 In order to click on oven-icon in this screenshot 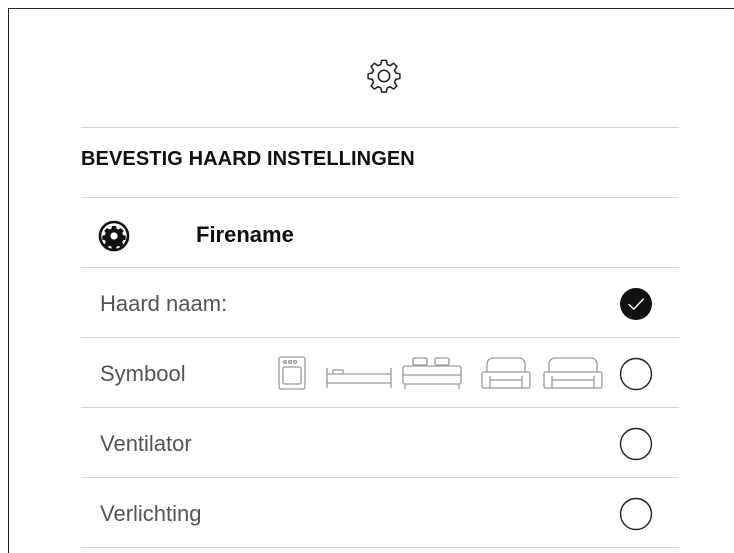, I will do `click(293, 373)`.